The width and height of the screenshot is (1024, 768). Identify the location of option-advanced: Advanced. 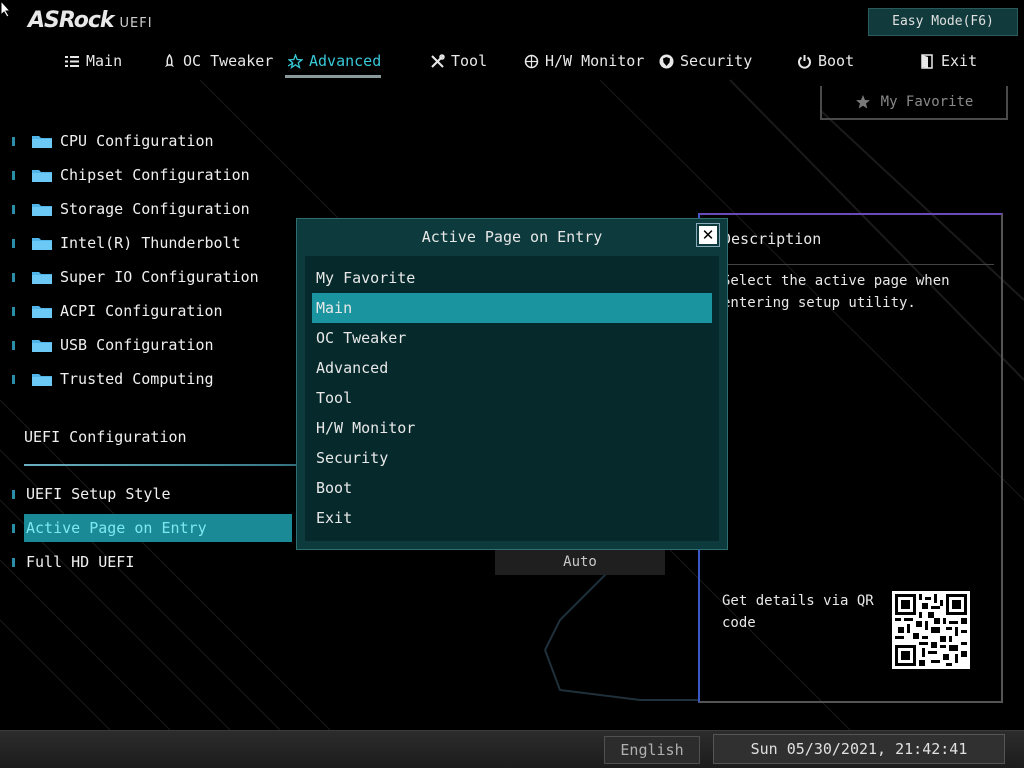
(512, 368).